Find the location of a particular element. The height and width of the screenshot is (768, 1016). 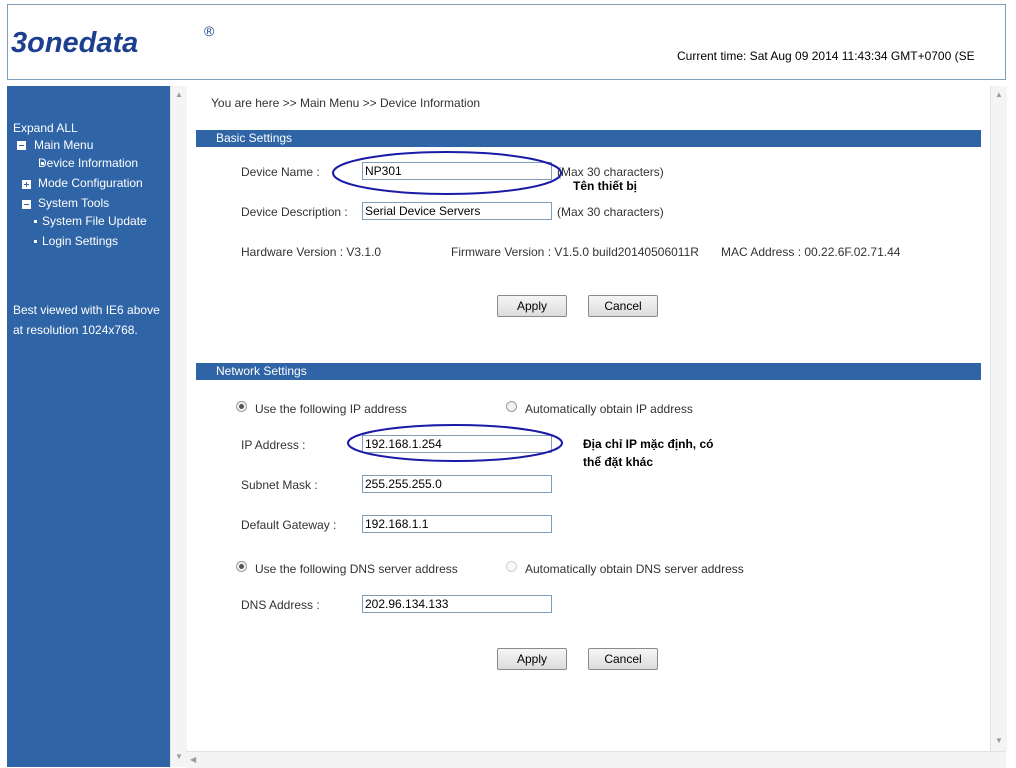

device-name-label: Device Name : is located at coordinates (280, 172).